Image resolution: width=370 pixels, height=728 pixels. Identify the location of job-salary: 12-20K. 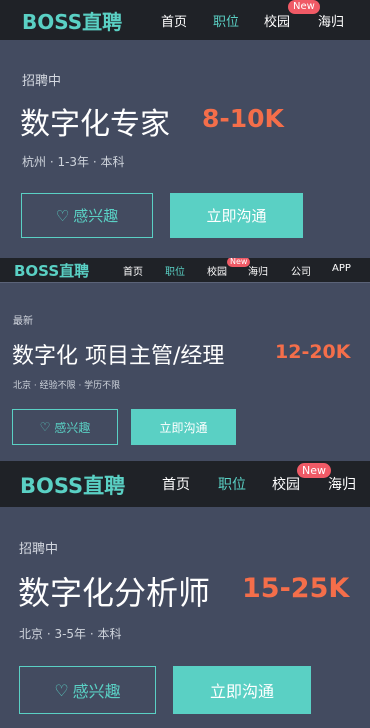
(313, 352).